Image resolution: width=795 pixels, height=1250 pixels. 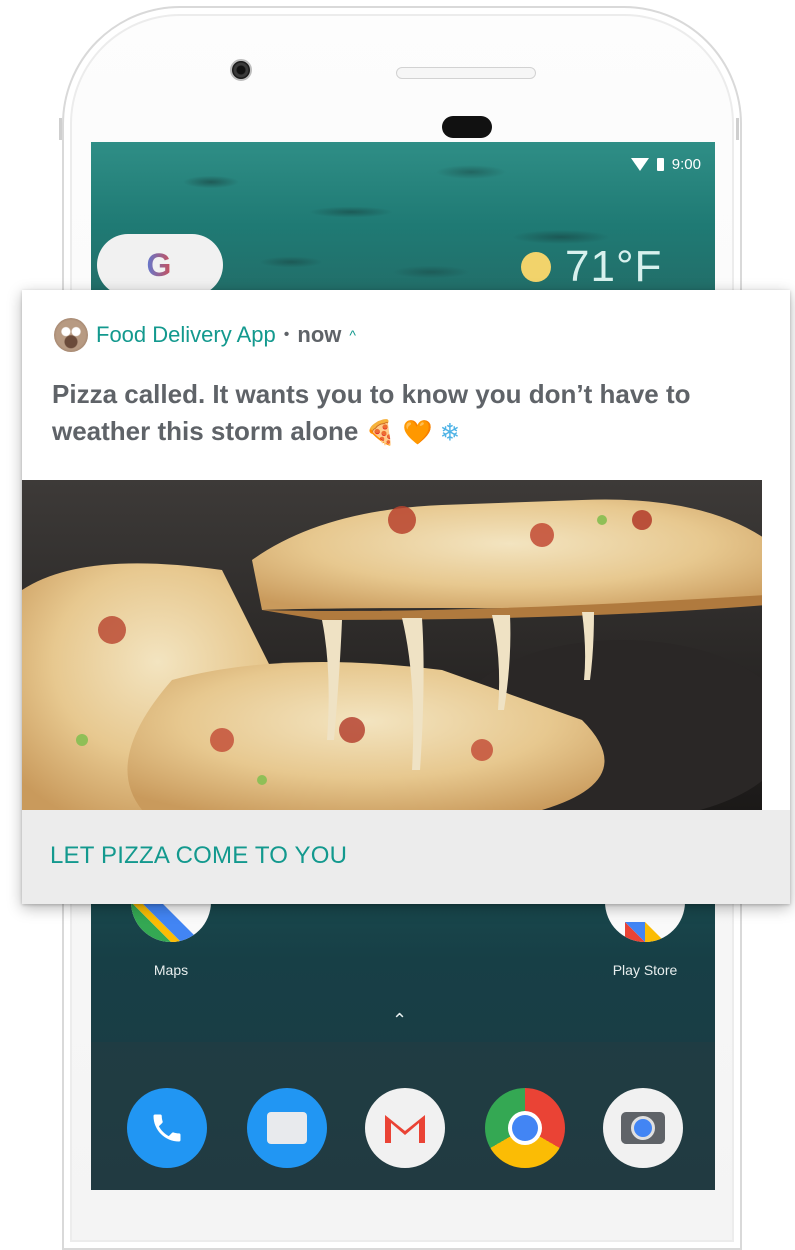 I want to click on app-avatar-icon, so click(x=71, y=335).